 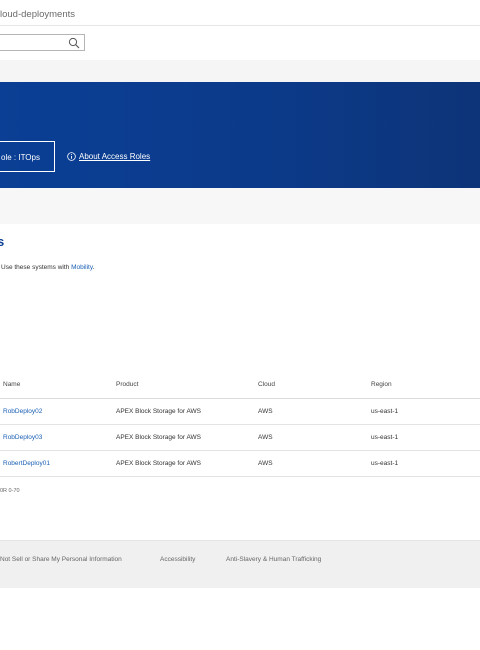 I want to click on top-bar: loud-deployments, so click(x=240, y=13).